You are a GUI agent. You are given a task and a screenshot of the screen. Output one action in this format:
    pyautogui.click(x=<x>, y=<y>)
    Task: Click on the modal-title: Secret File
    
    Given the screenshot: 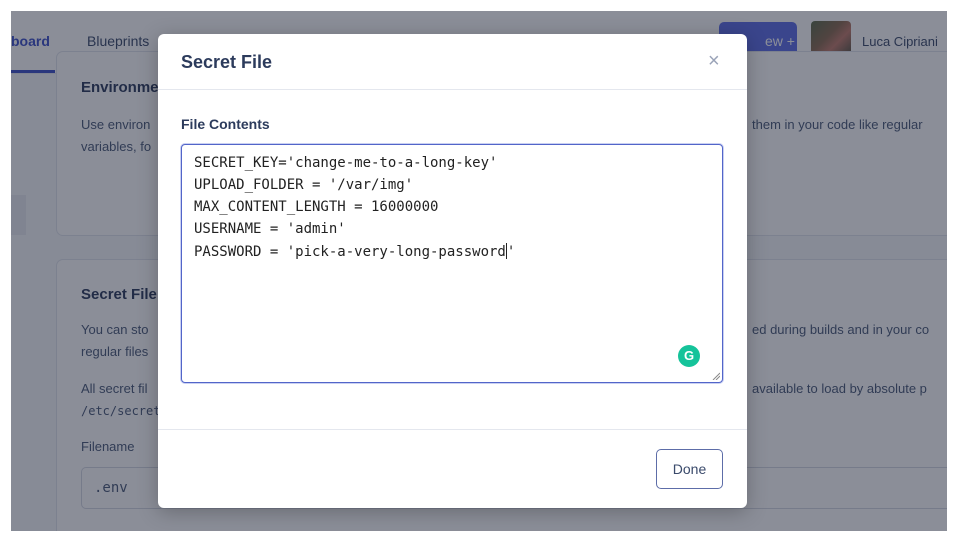 What is the action you would take?
    pyautogui.click(x=227, y=62)
    